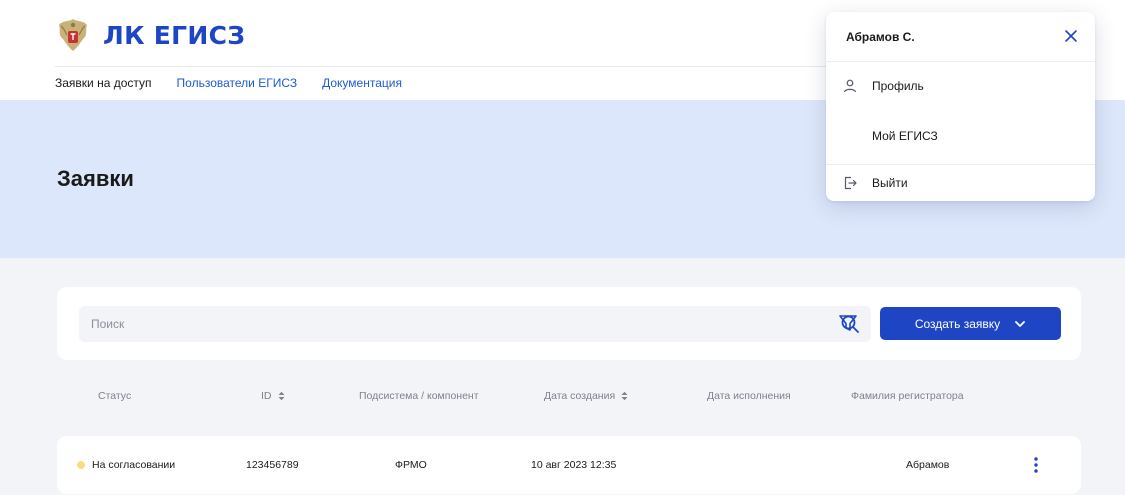 This screenshot has height=495, width=1125. Describe the element at coordinates (174, 35) in the screenshot. I see `brand-name: ЛК ЕГИСЗ` at that location.